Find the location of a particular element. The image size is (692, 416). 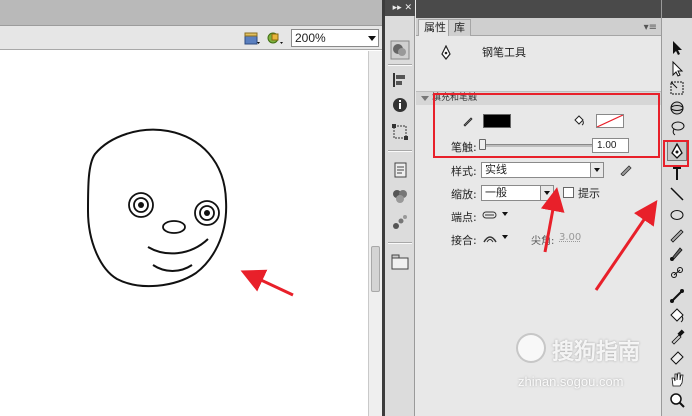

panel-menu-icon: ▾≡ is located at coordinates (650, 27).